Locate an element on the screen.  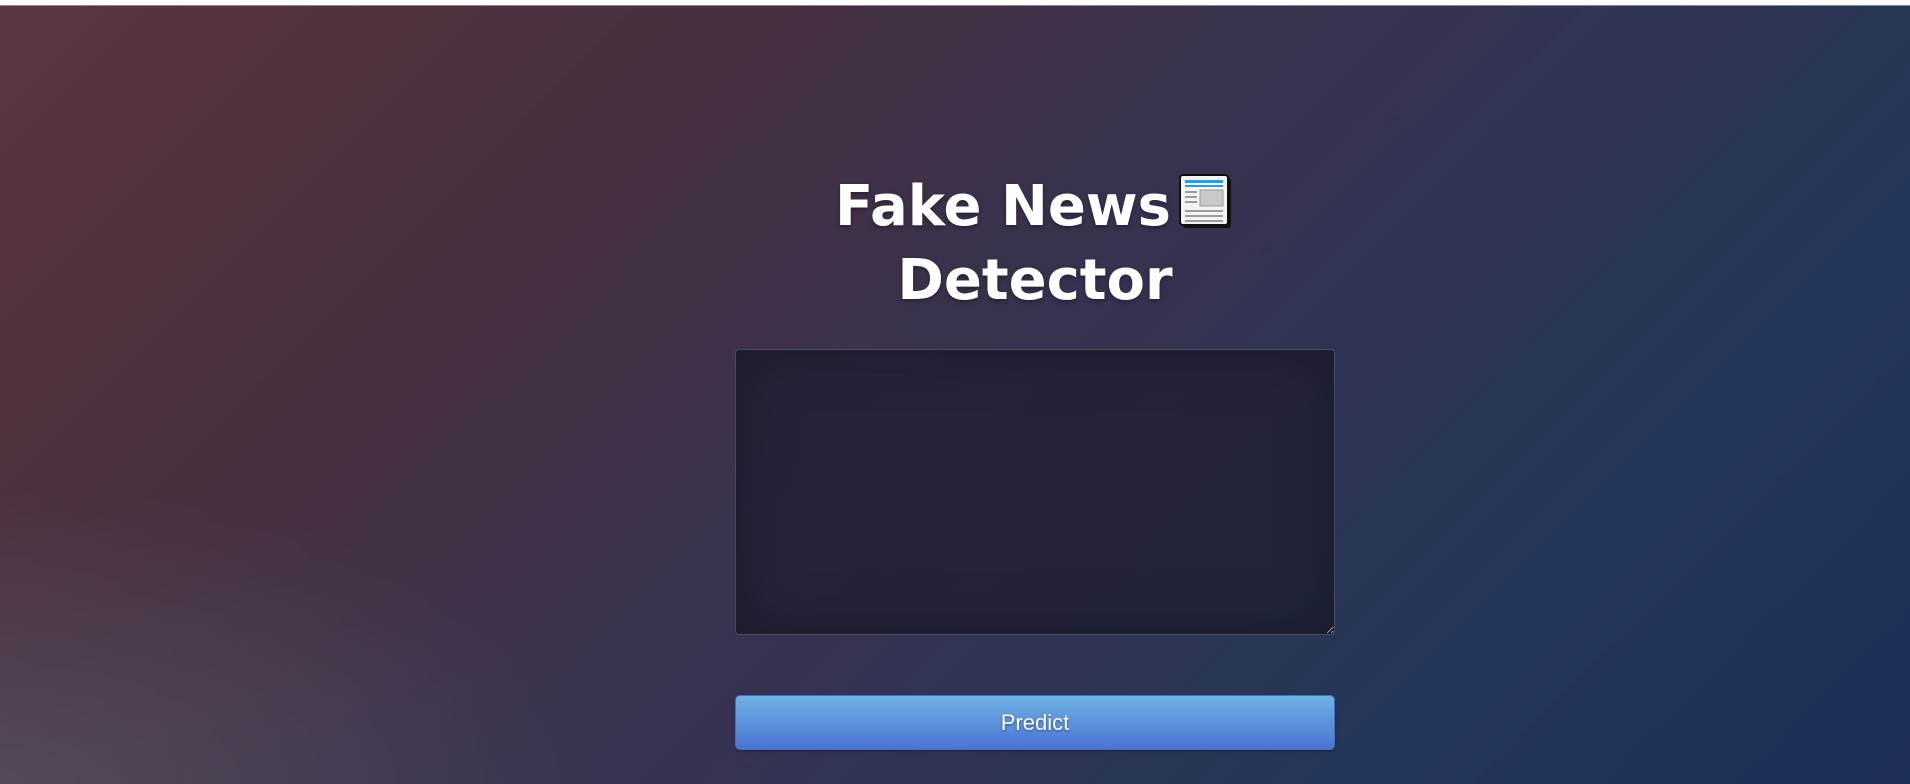
newspaper-icon is located at coordinates (1206, 202).